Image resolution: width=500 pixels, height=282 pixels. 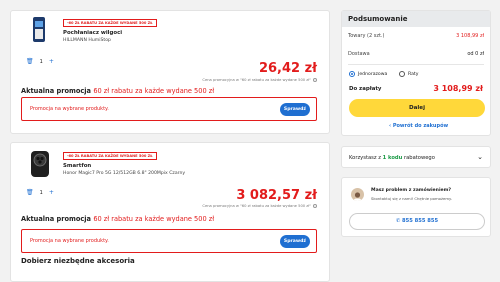 What do you see at coordinates (470, 36) in the screenshot?
I see `goods-value: 3 108,99 zł` at bounding box center [470, 36].